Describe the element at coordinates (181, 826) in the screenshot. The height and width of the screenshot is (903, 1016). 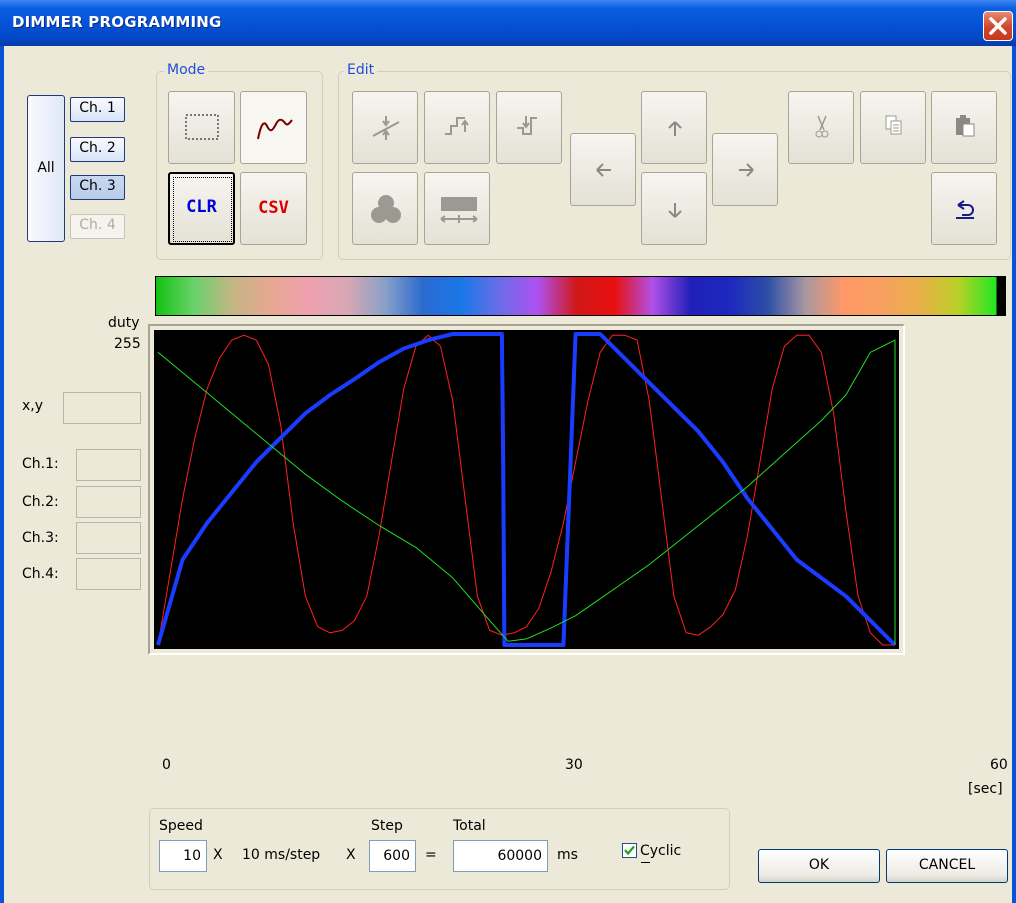
I see `speed-label: Speed` at that location.